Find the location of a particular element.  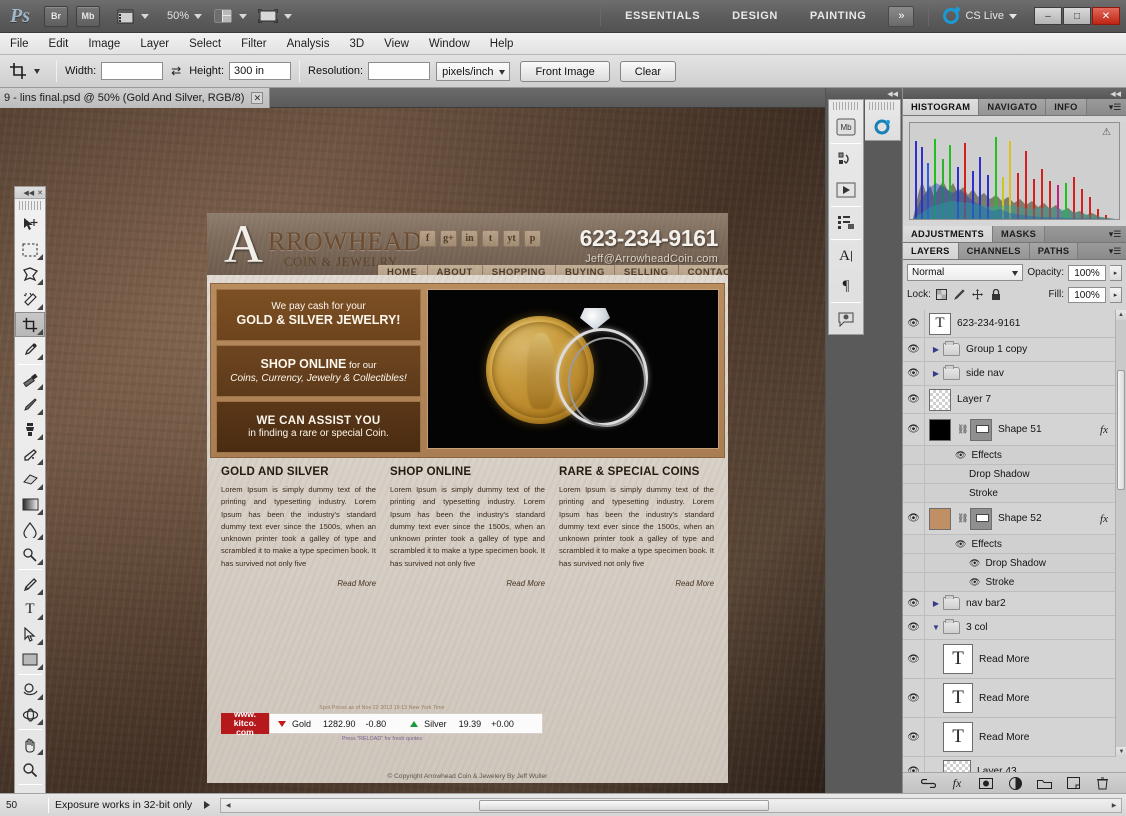

layer-name: side nav is located at coordinates (1046, 373).